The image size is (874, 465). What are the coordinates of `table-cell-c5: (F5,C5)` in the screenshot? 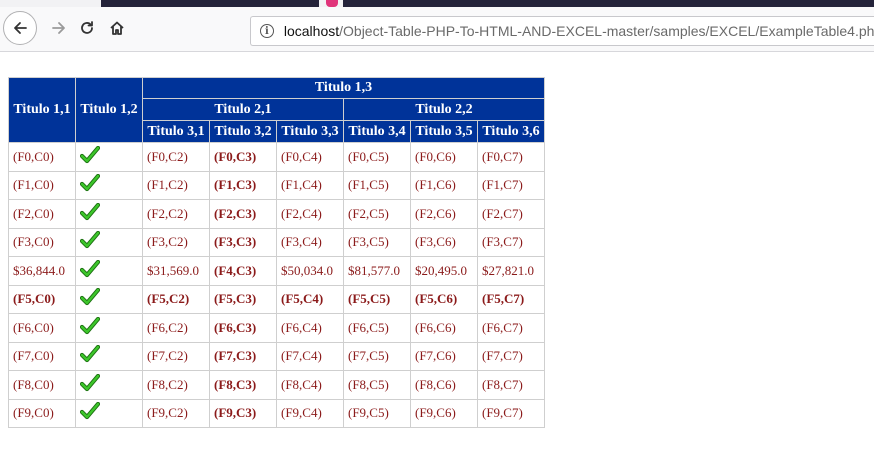 It's located at (377, 299).